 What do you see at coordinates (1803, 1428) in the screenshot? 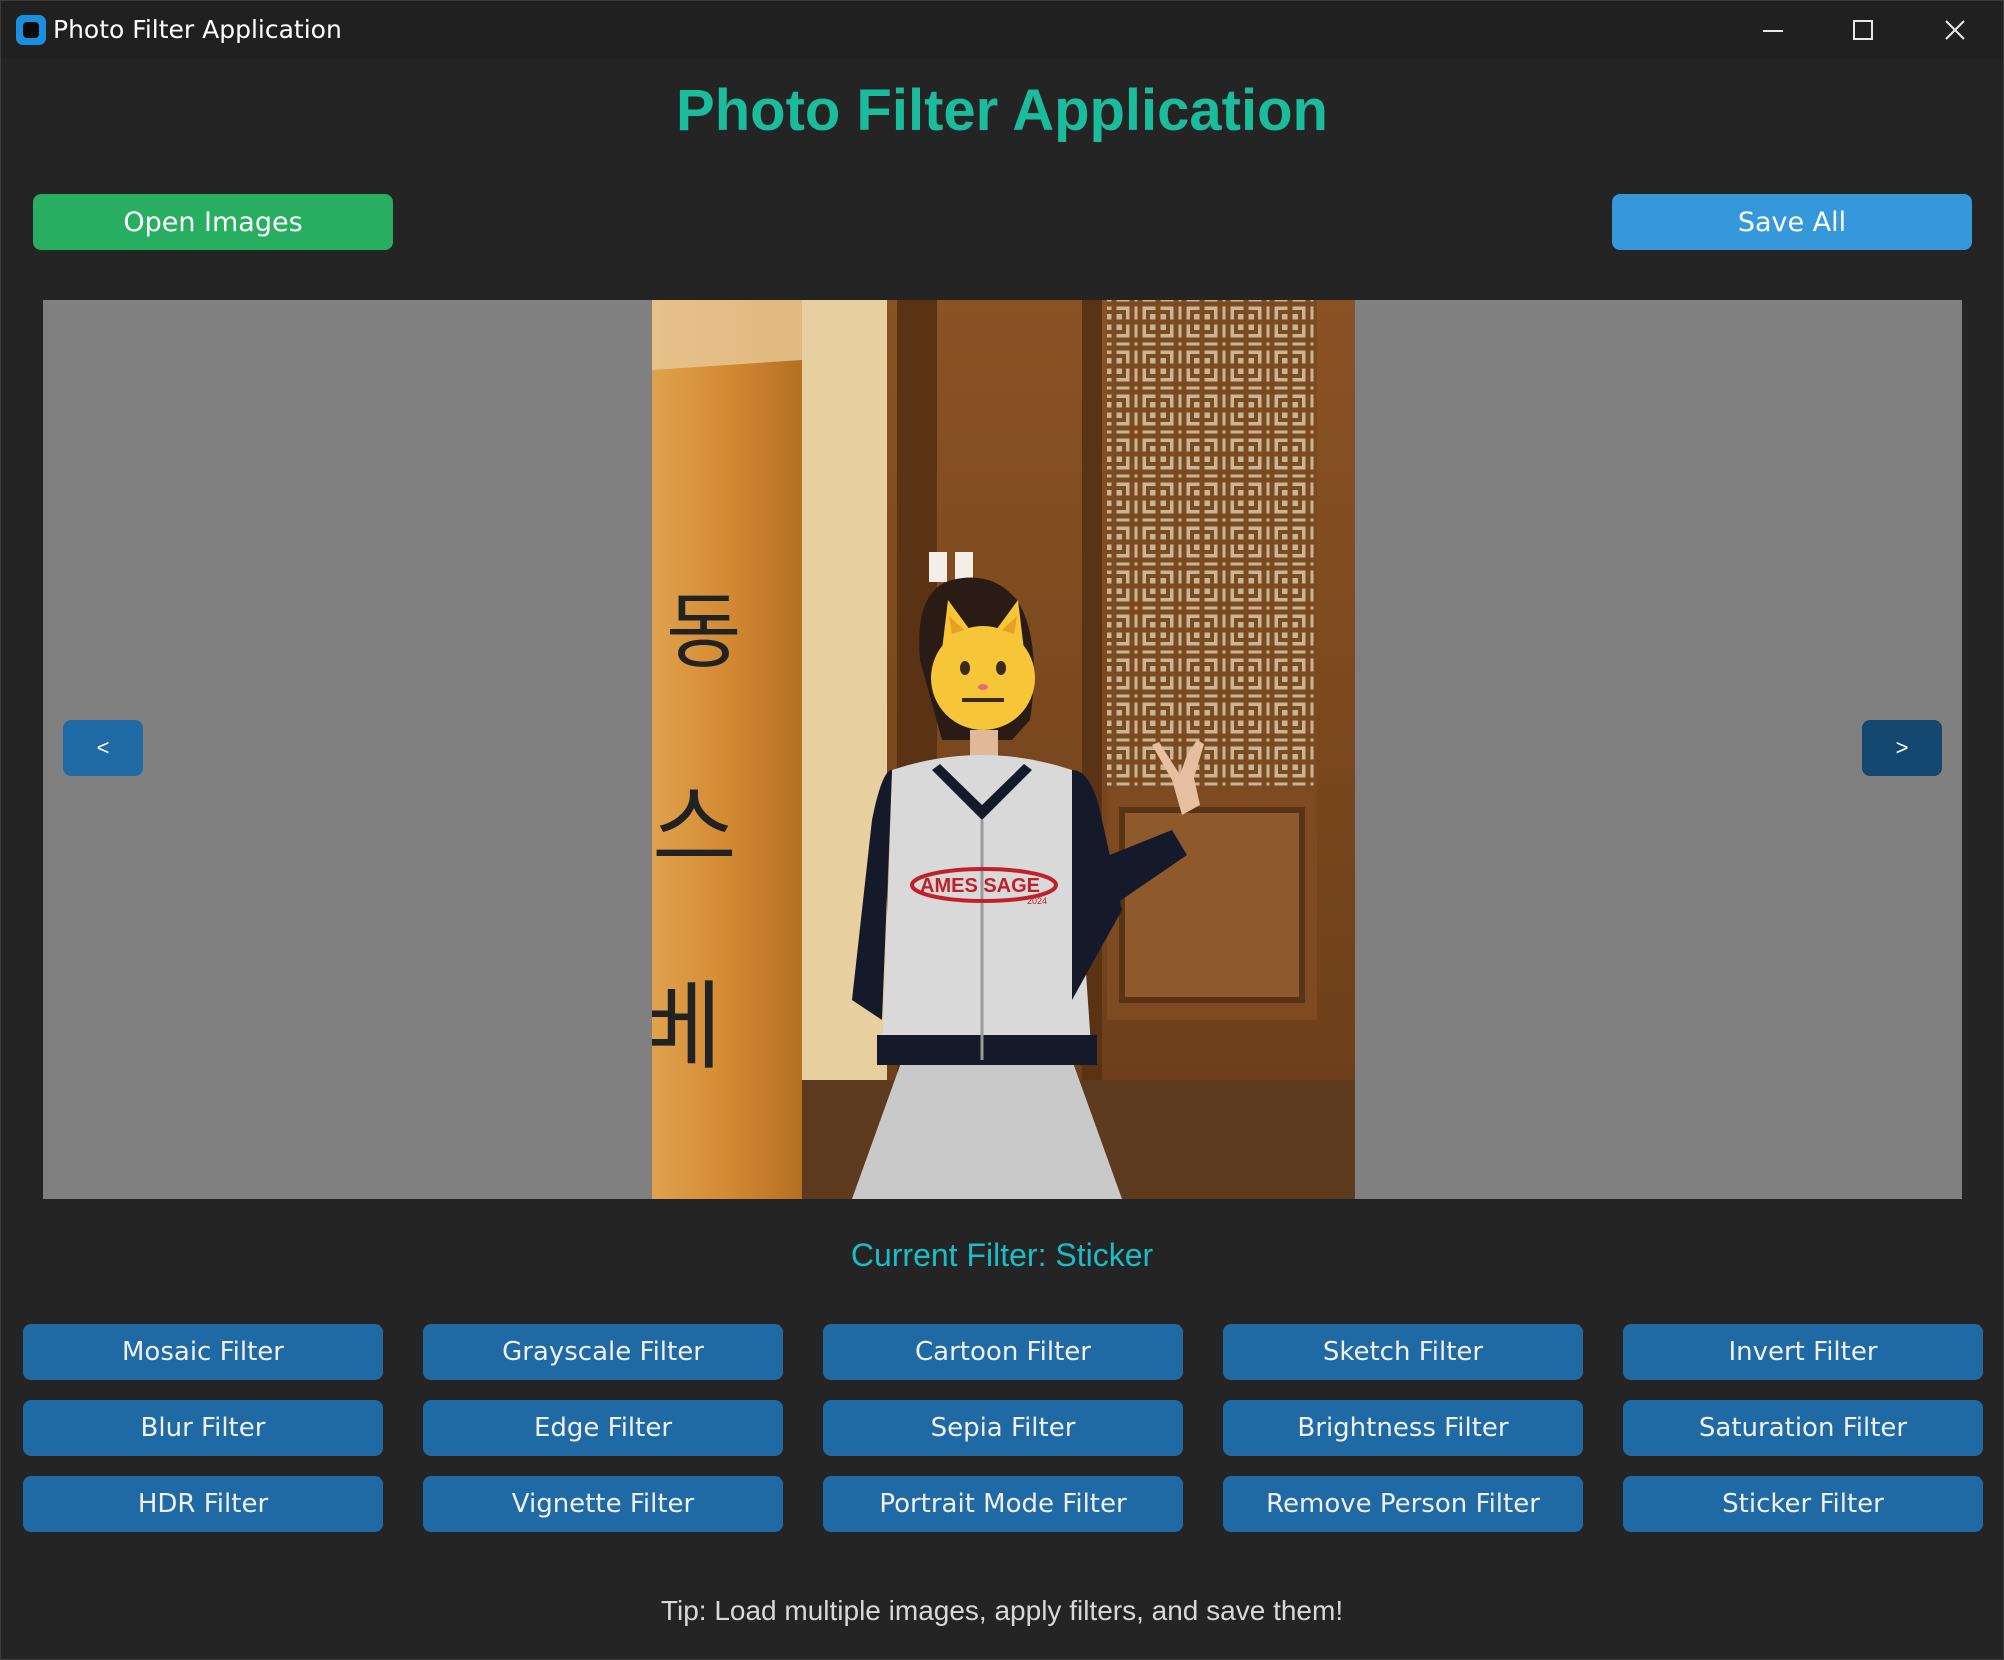
I see `saturation-filter-button: Saturation Filter` at bounding box center [1803, 1428].